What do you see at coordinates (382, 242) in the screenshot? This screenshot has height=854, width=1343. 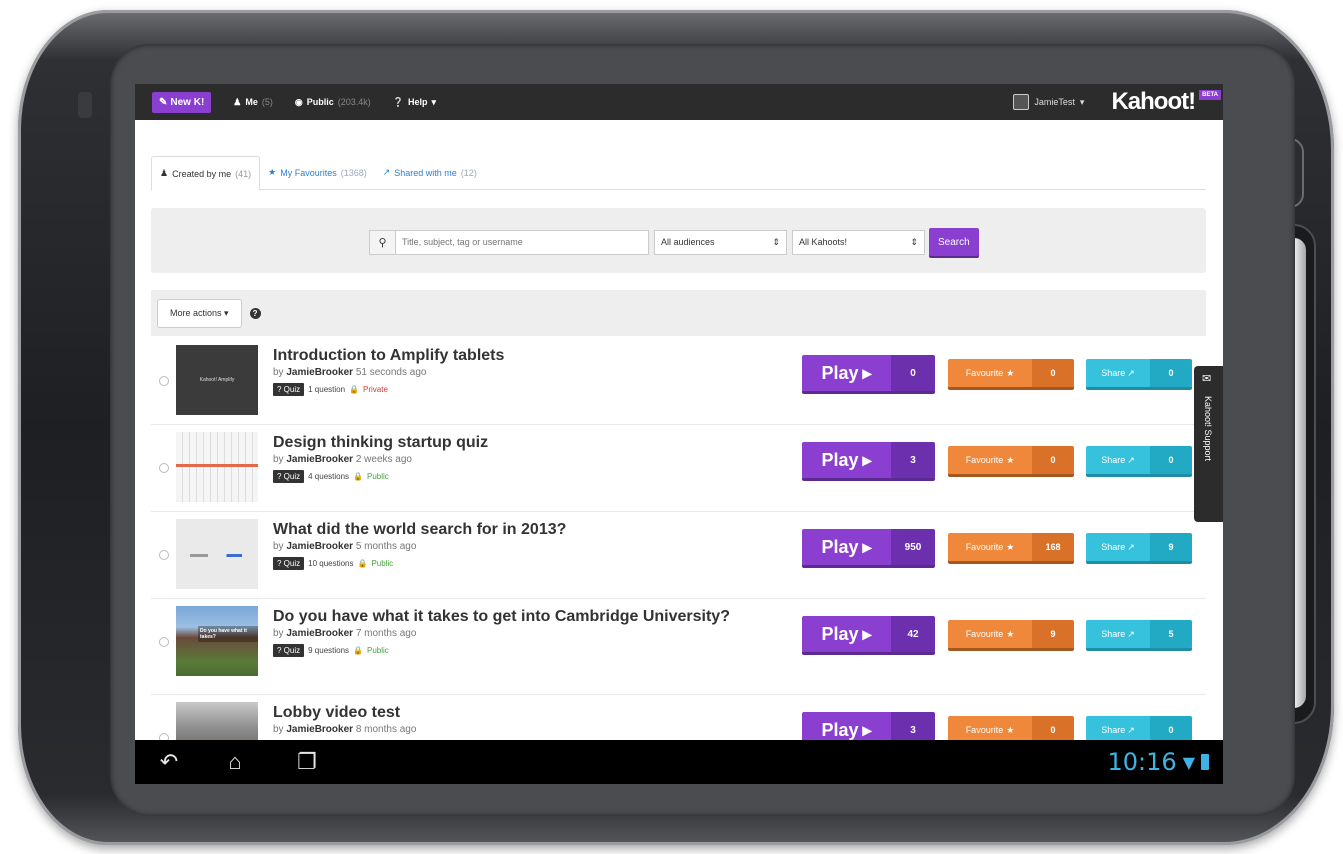 I see `search-icon: ⚲` at bounding box center [382, 242].